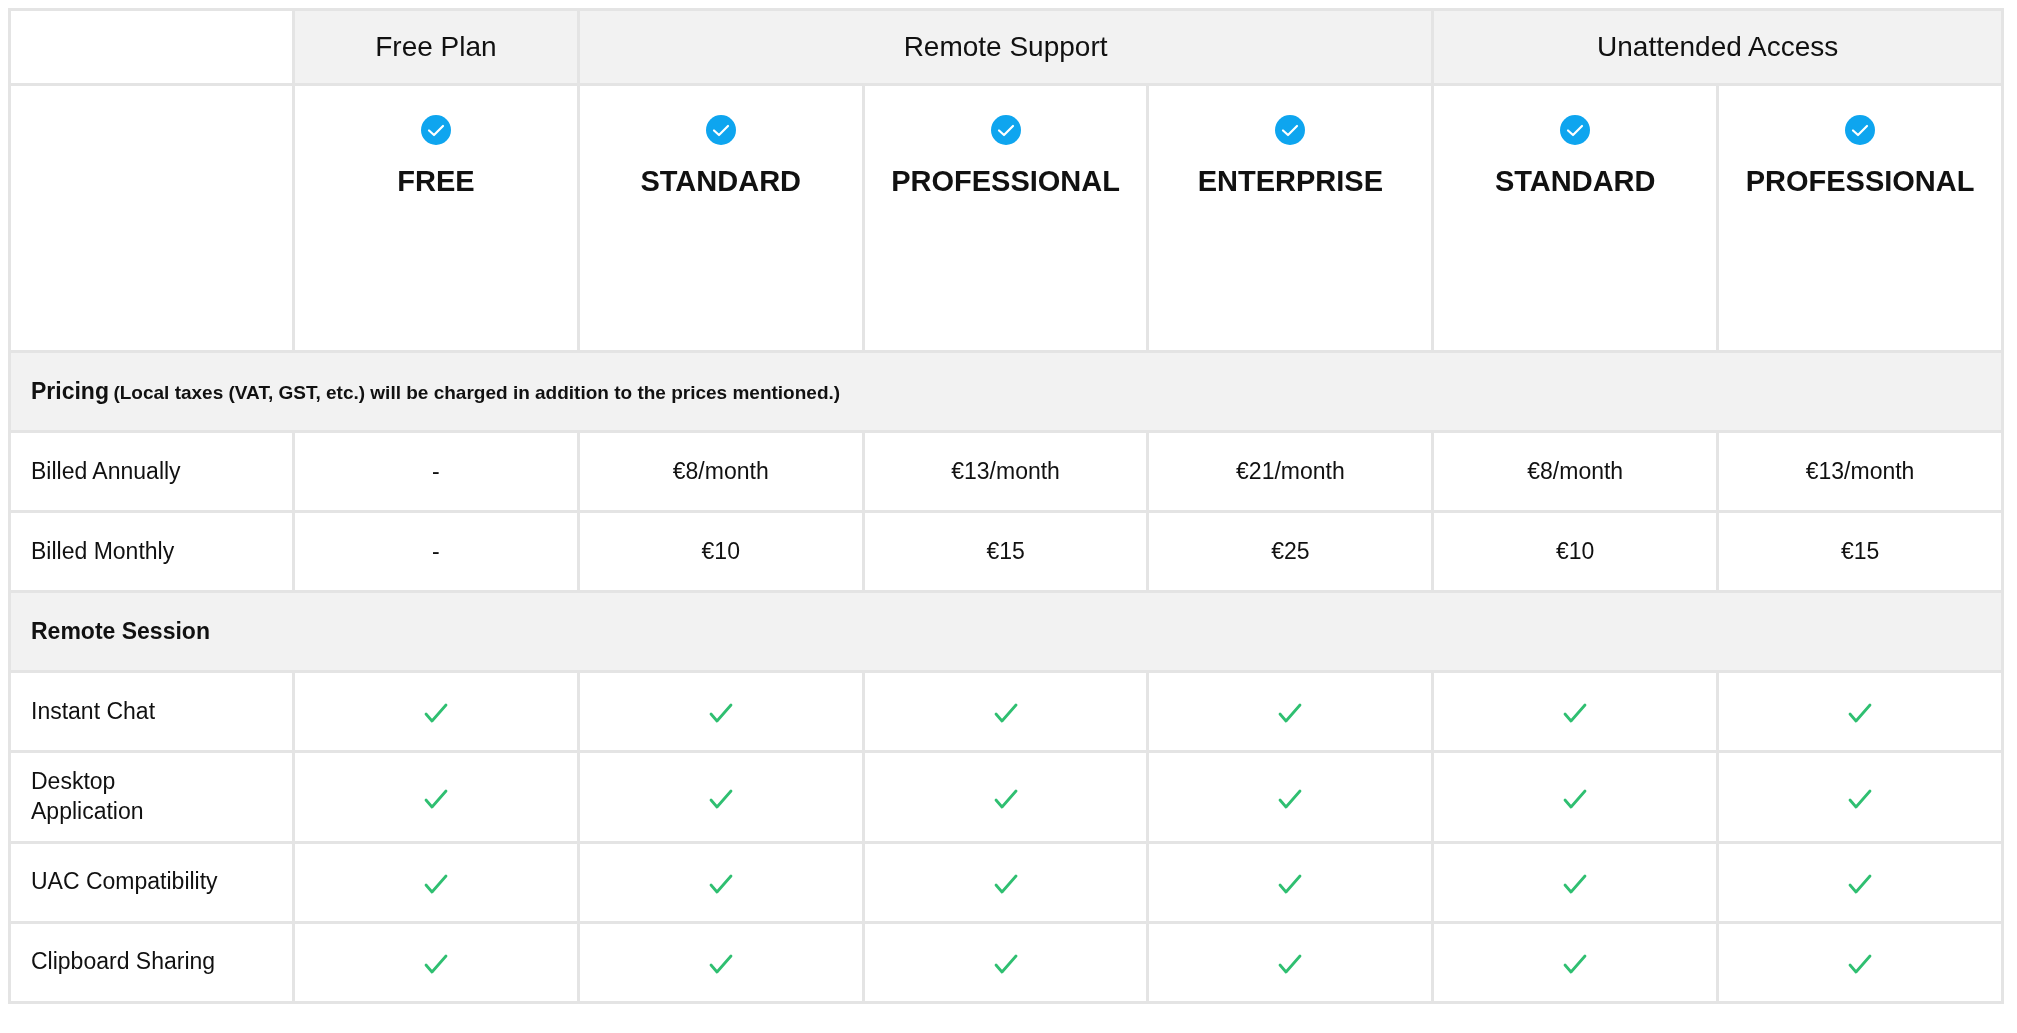 The image size is (2017, 1033). What do you see at coordinates (477, 393) in the screenshot?
I see `section-note: (Local taxes (VAT, GST, etc.) will be charged in addition to the prices mentioned.)` at bounding box center [477, 393].